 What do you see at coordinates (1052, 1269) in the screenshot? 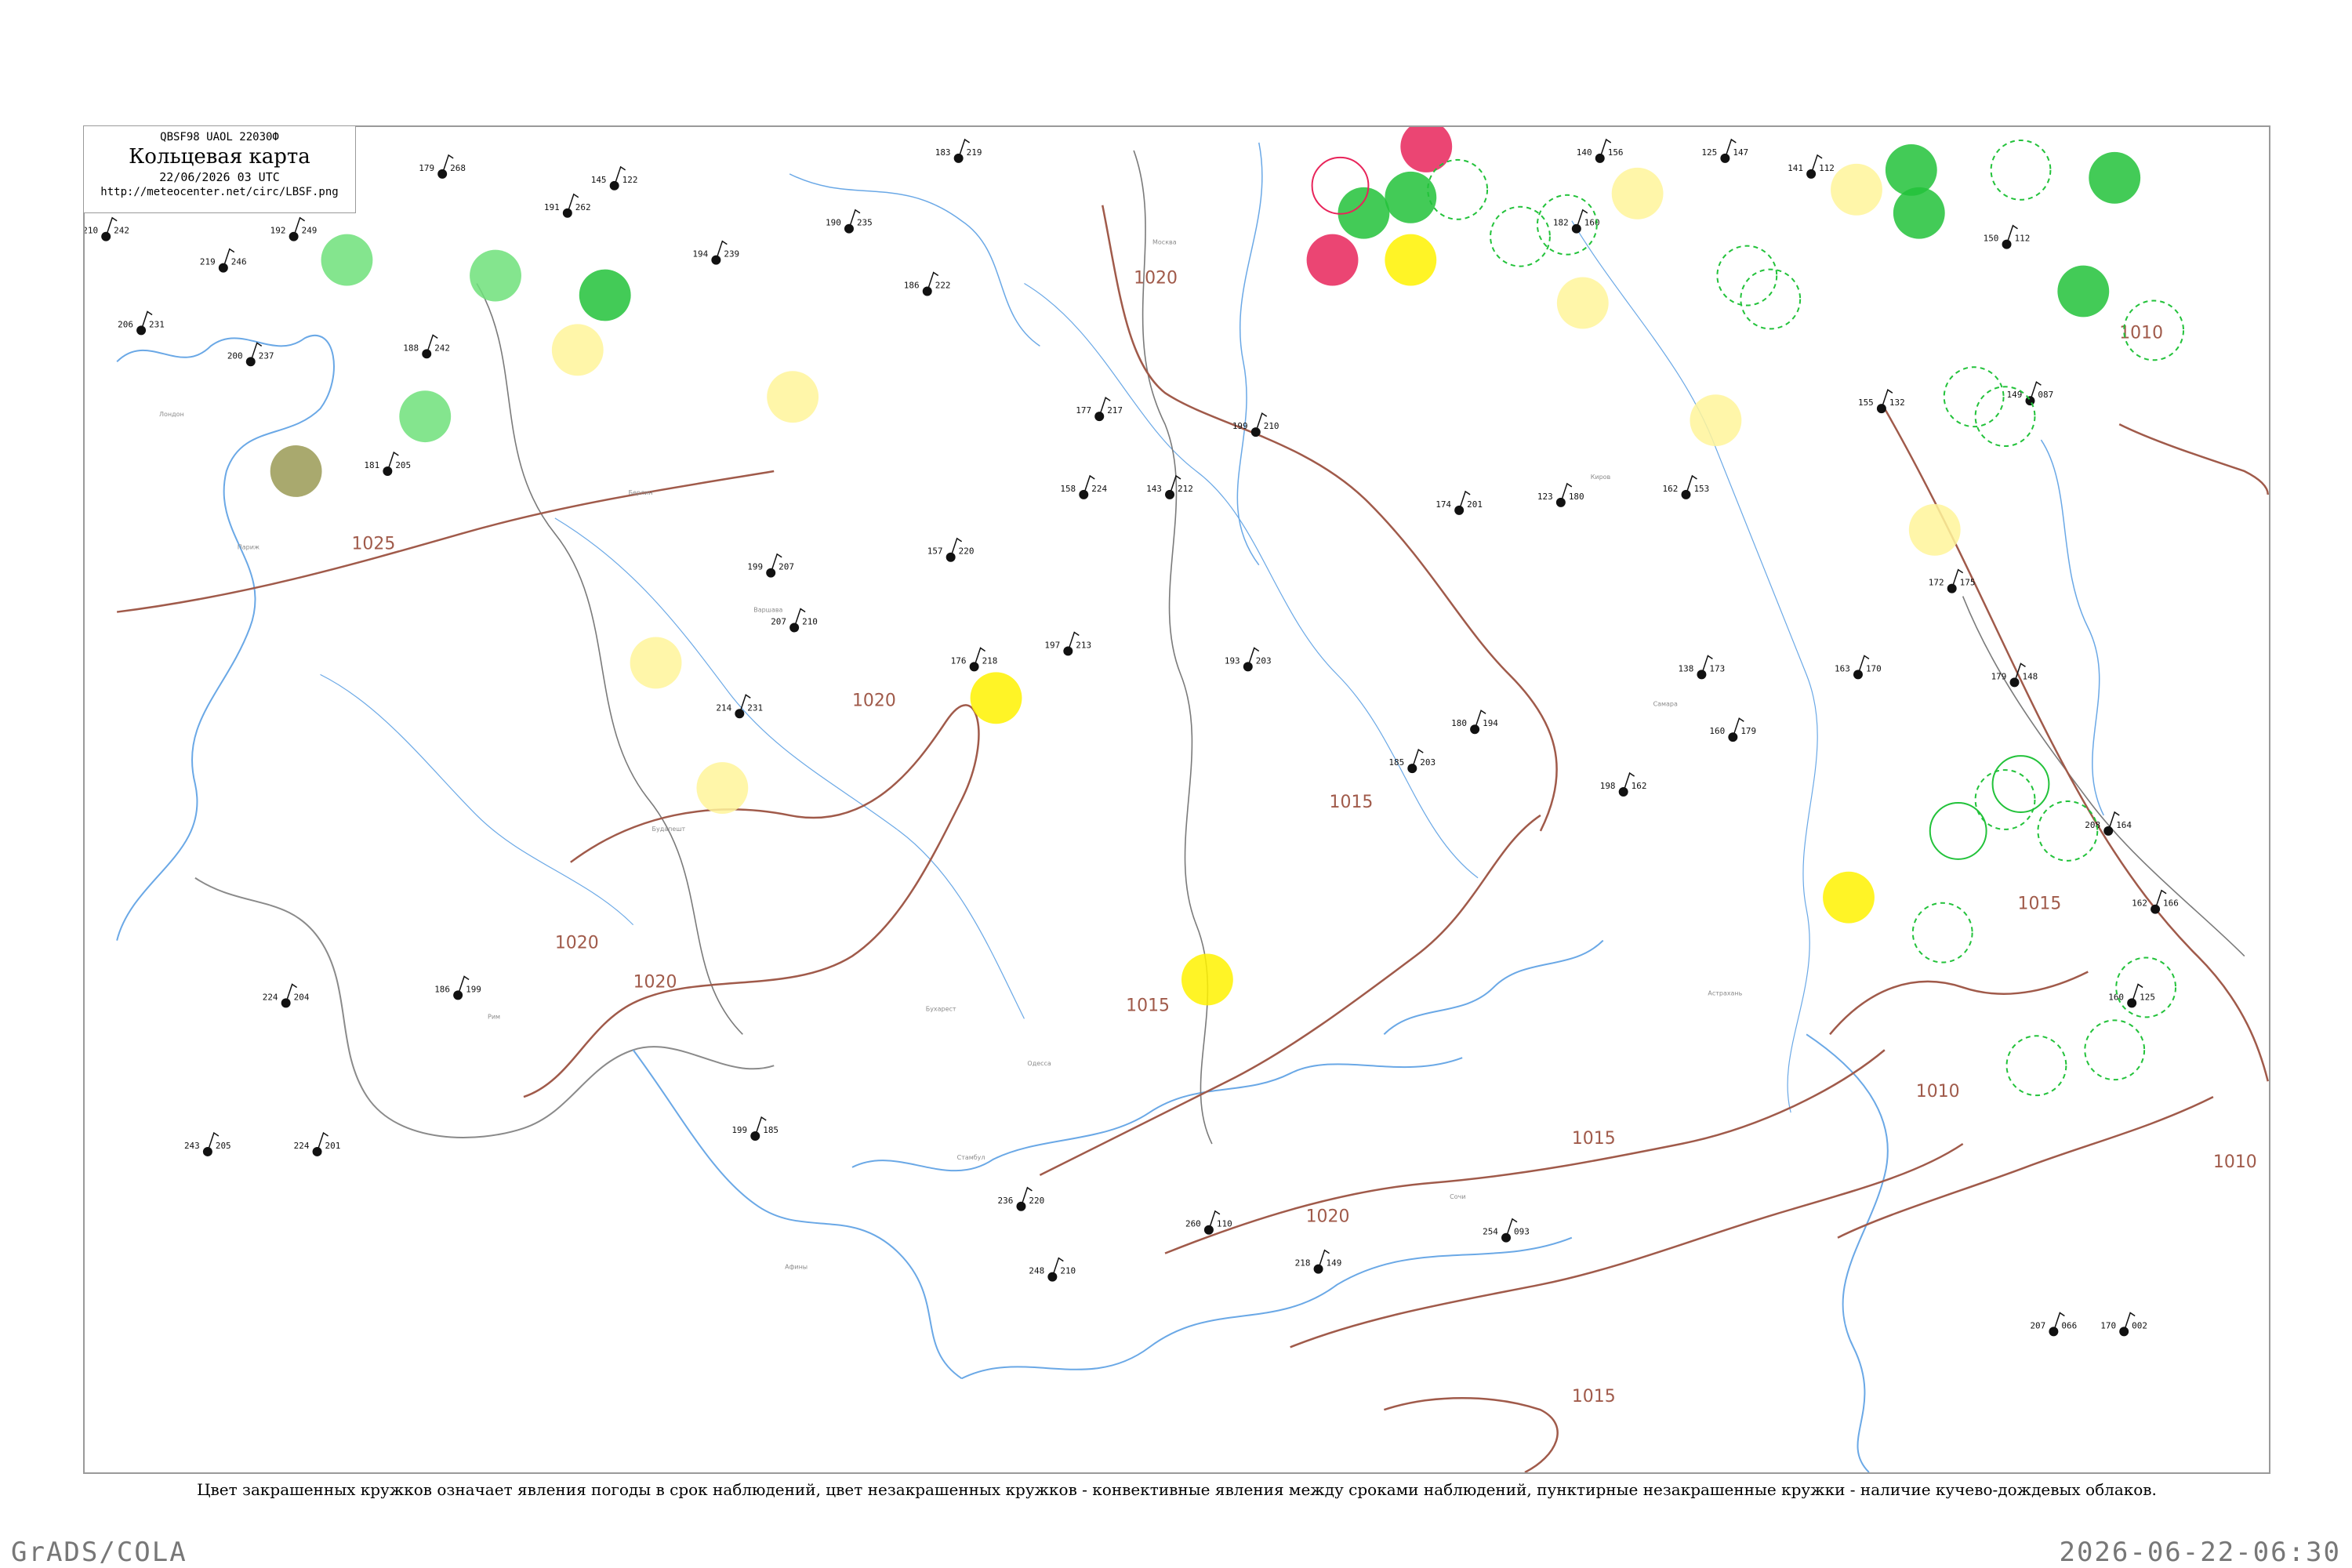
I see `station-plot: 248 210` at bounding box center [1052, 1269].